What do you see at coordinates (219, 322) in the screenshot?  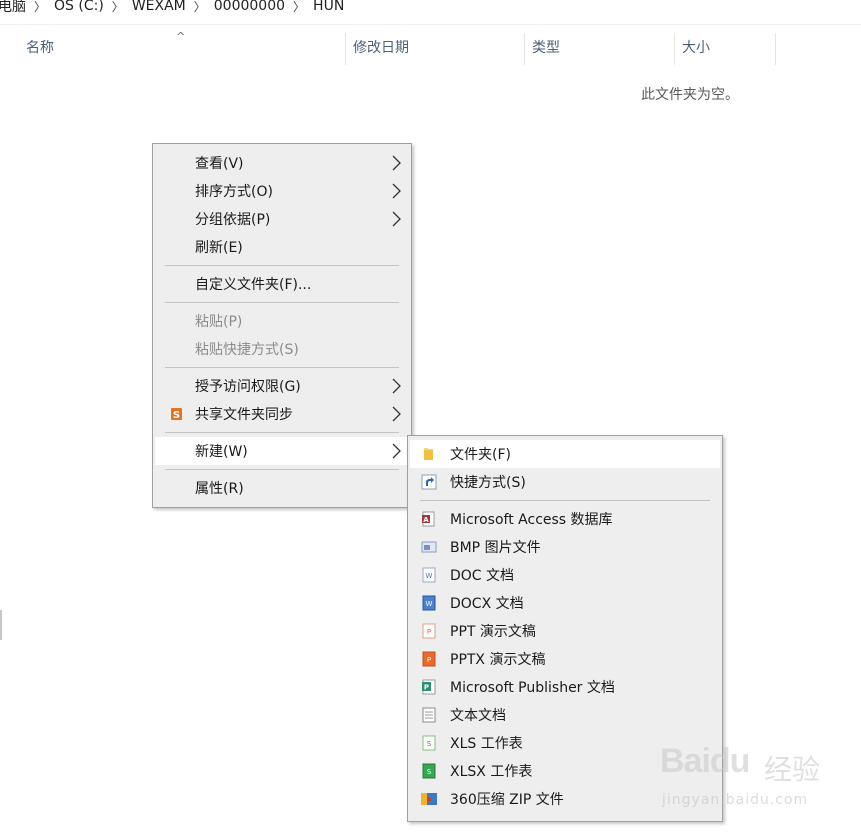 I see `menu-item-label: 粘贴(P)` at bounding box center [219, 322].